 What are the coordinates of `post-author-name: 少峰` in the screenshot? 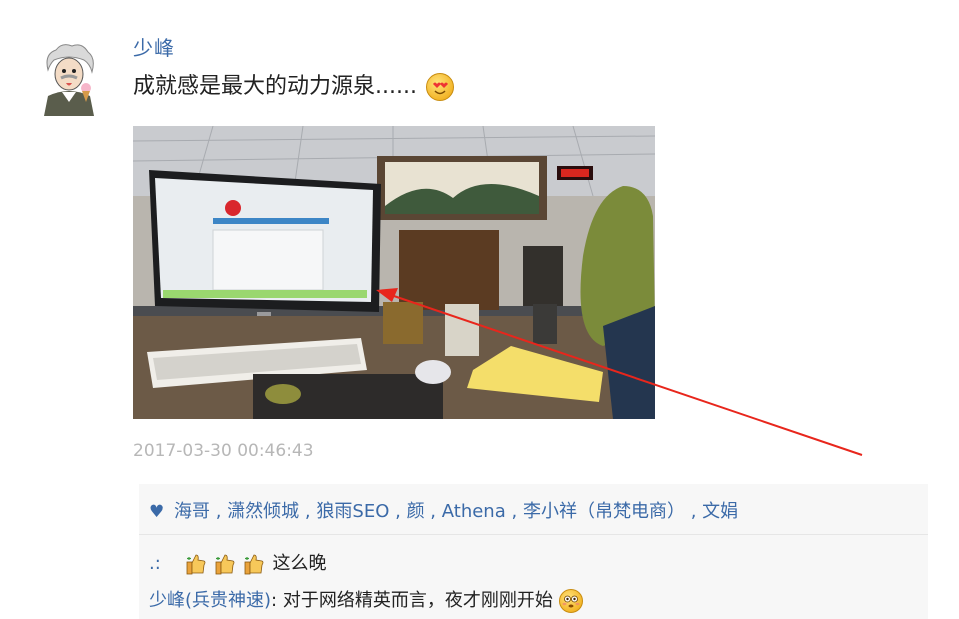 It's located at (154, 46).